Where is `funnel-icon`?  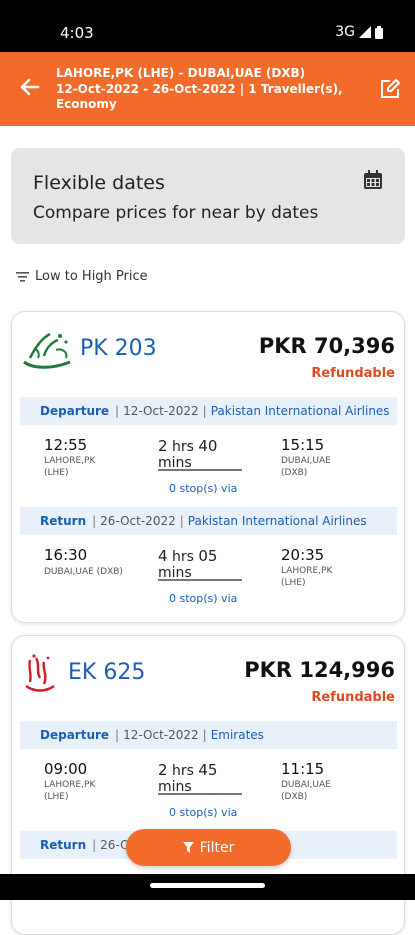
funnel-icon is located at coordinates (188, 847).